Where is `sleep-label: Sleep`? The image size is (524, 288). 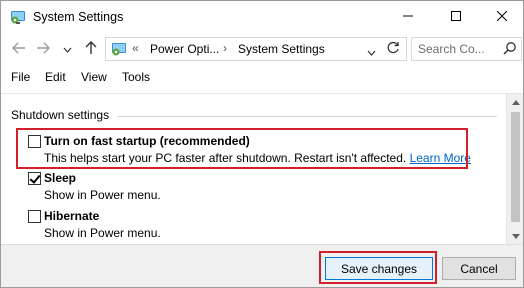 sleep-label: Sleep is located at coordinates (60, 178).